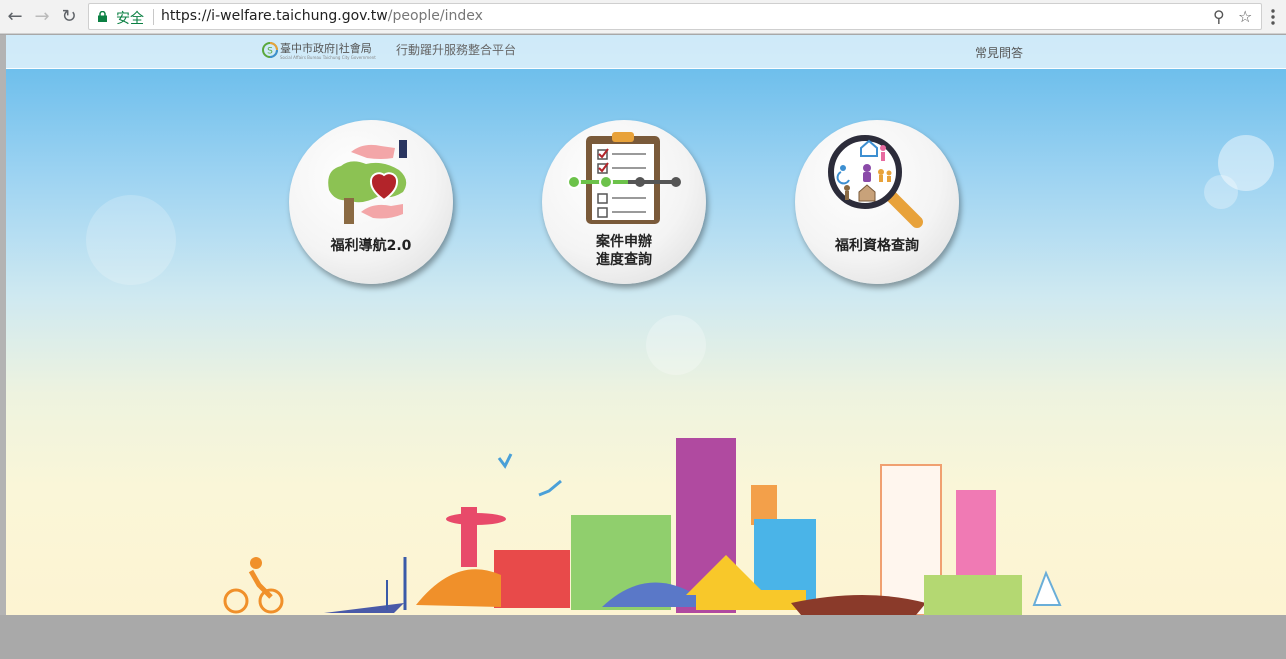  What do you see at coordinates (364, 608) in the screenshot?
I see `yacht` at bounding box center [364, 608].